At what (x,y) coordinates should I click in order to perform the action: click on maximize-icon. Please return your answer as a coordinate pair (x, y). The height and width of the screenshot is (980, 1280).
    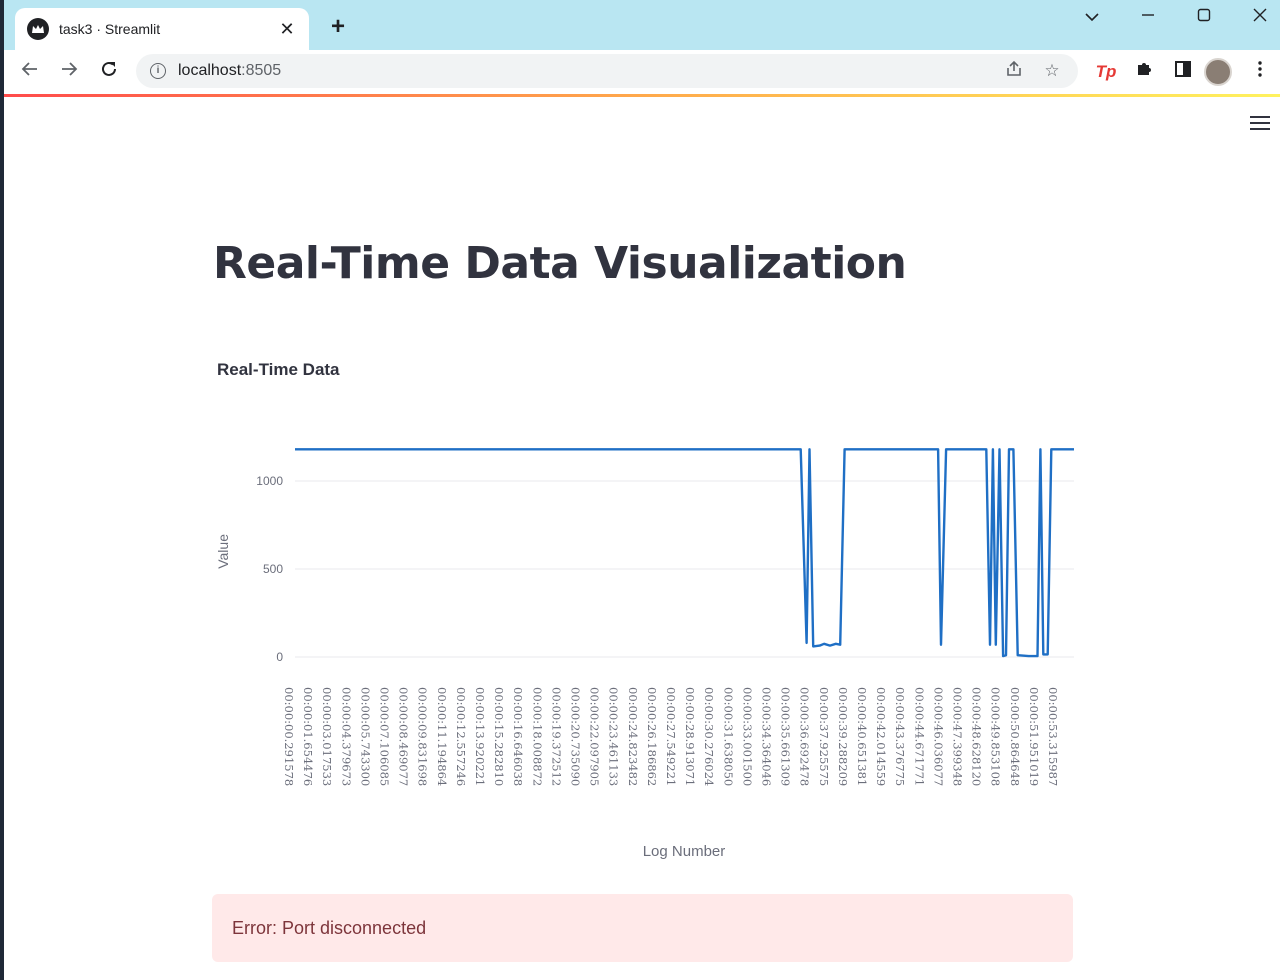
    Looking at the image, I should click on (1204, 16).